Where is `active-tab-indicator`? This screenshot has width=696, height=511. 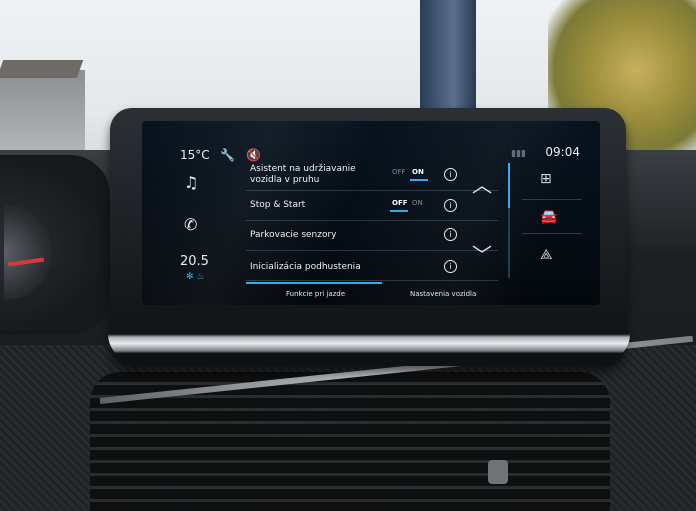 active-tab-indicator is located at coordinates (314, 283).